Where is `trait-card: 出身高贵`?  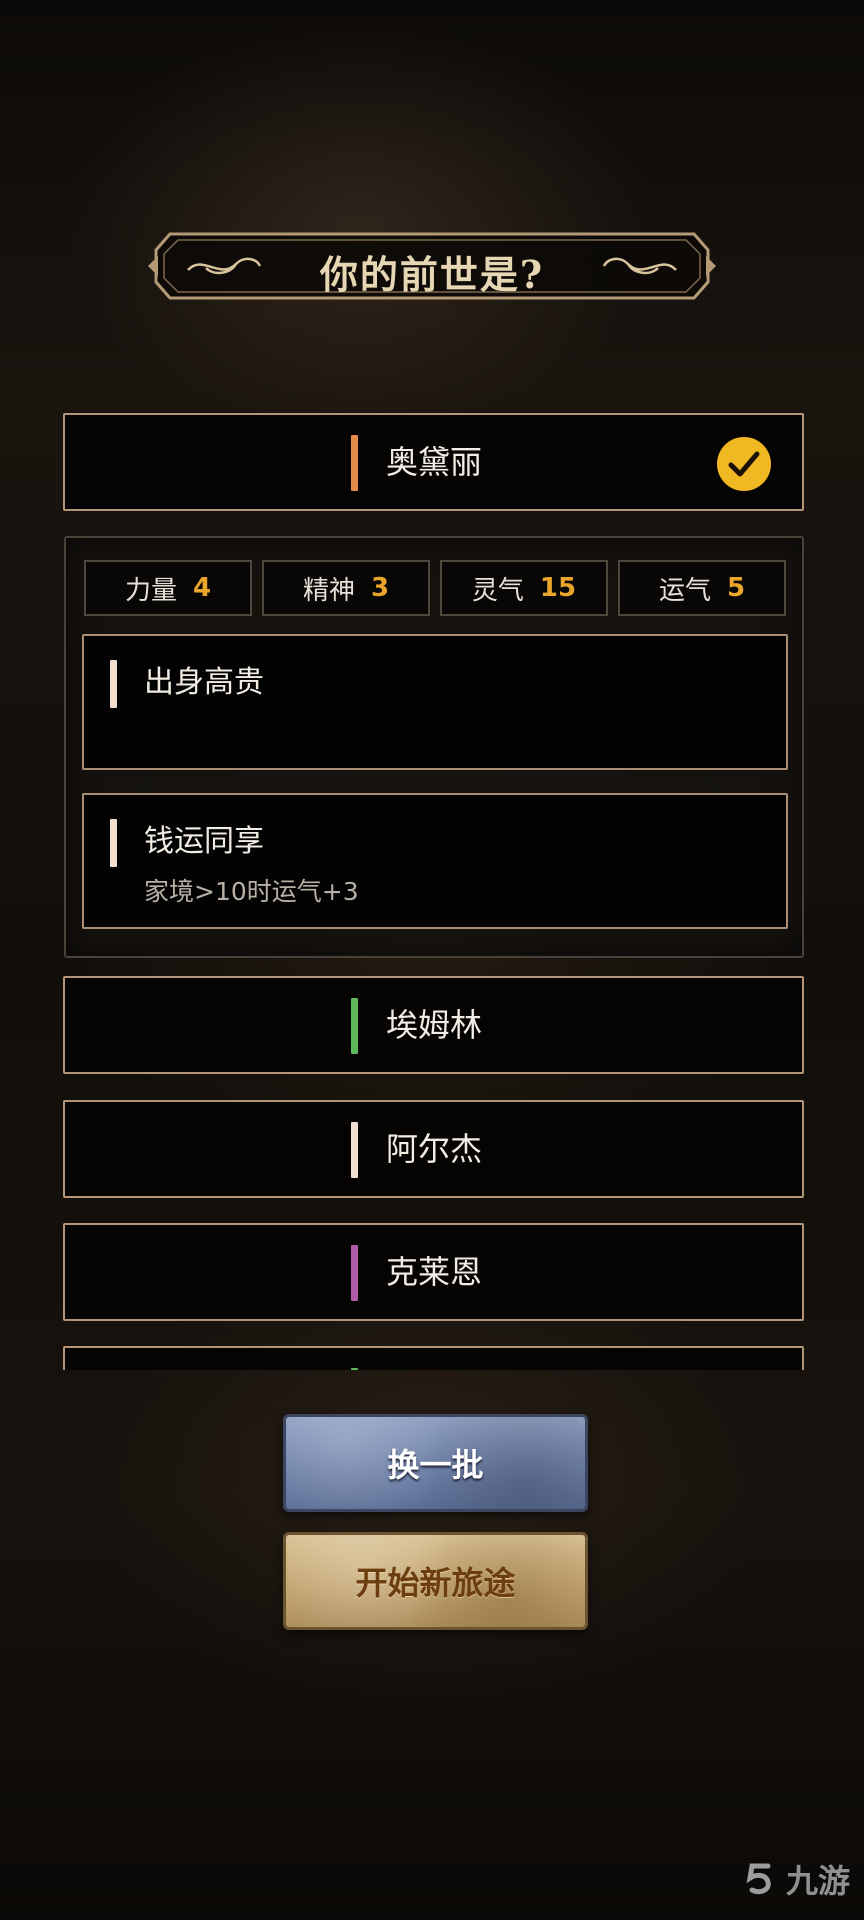
trait-card: 出身高贵 is located at coordinates (435, 702).